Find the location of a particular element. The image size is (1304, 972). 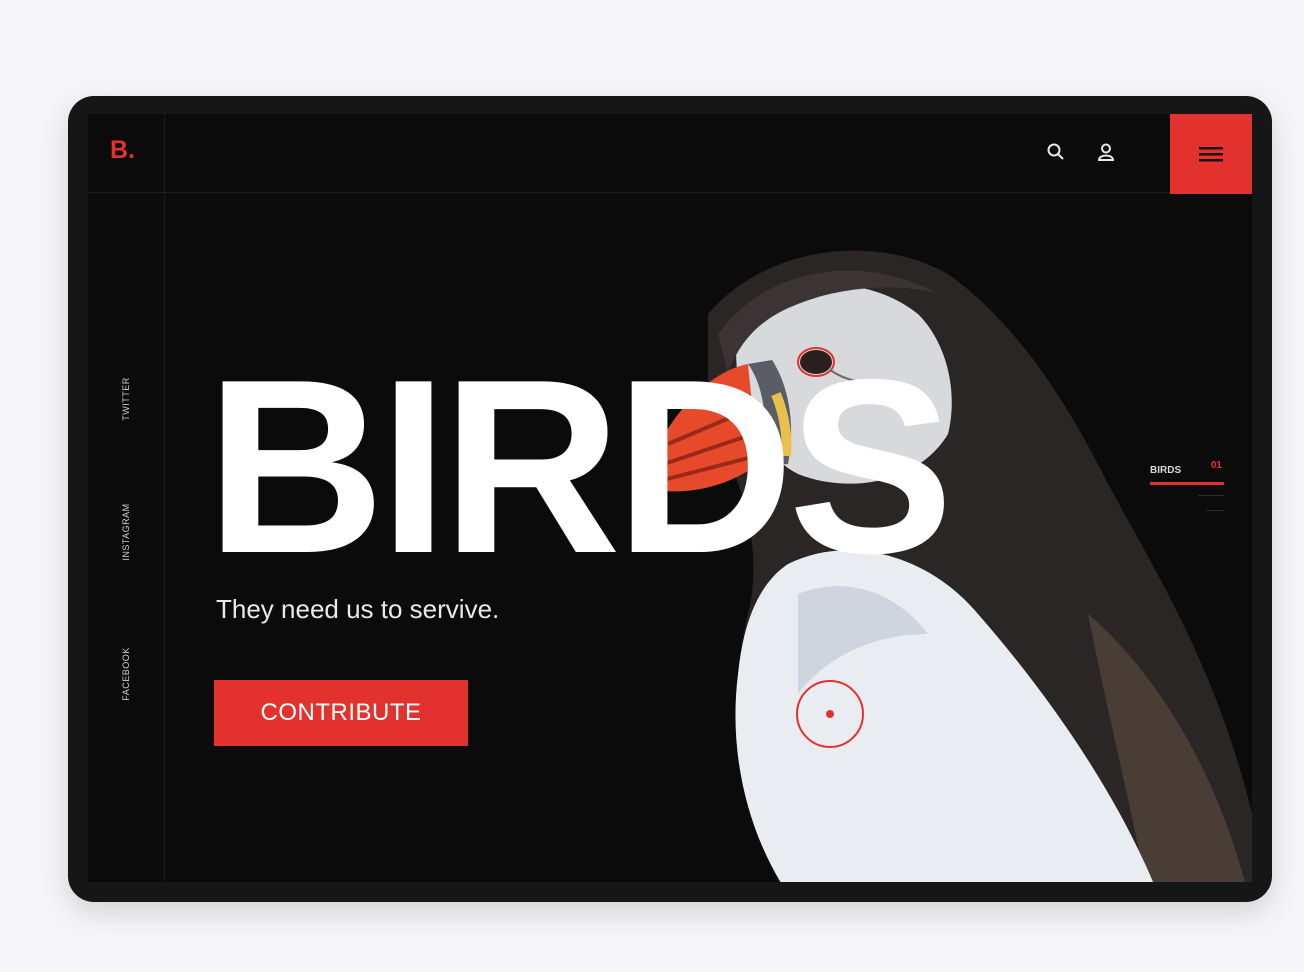

target-dot is located at coordinates (830, 714).